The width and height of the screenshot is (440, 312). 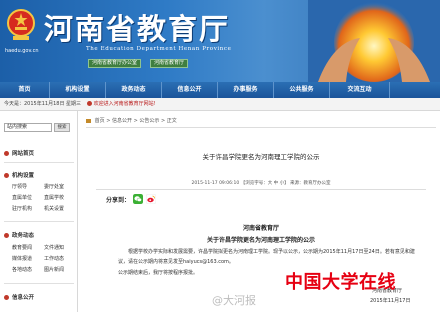 What do you see at coordinates (134, 90) in the screenshot?
I see `nav-news: 政务动态` at bounding box center [134, 90].